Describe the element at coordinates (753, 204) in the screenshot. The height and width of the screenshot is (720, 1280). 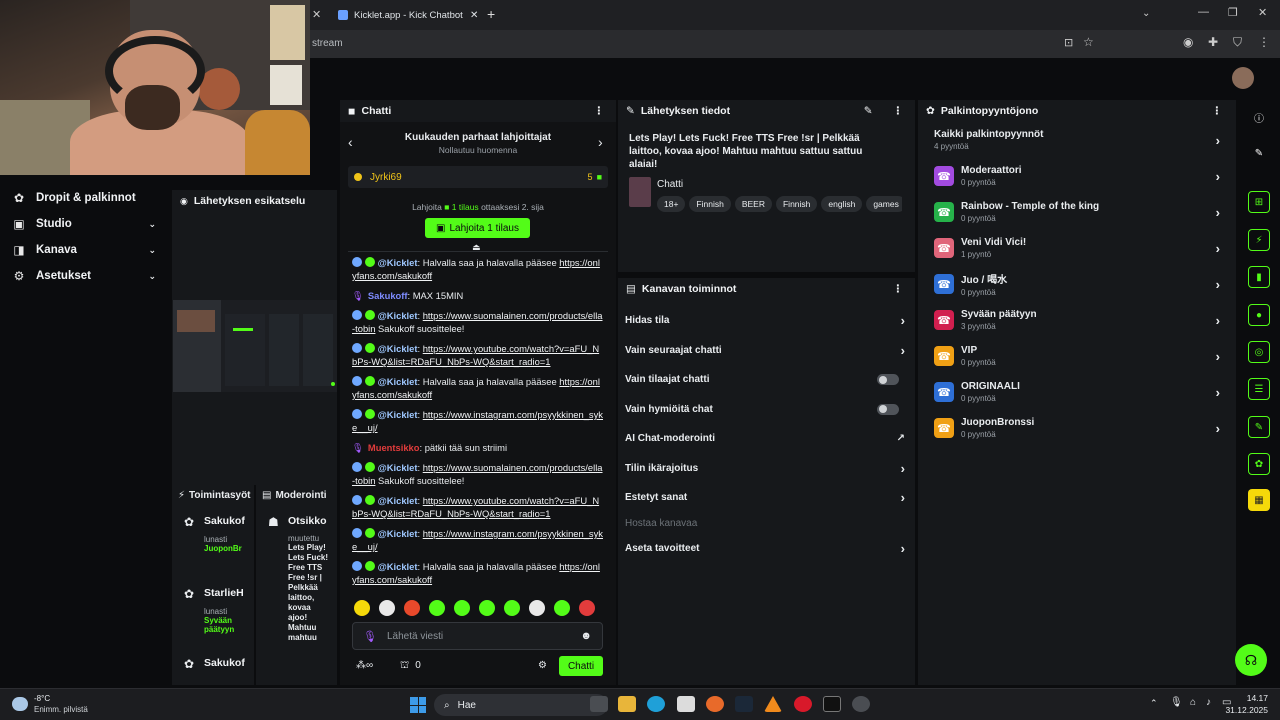
I see `stream-tag: BEER` at that location.